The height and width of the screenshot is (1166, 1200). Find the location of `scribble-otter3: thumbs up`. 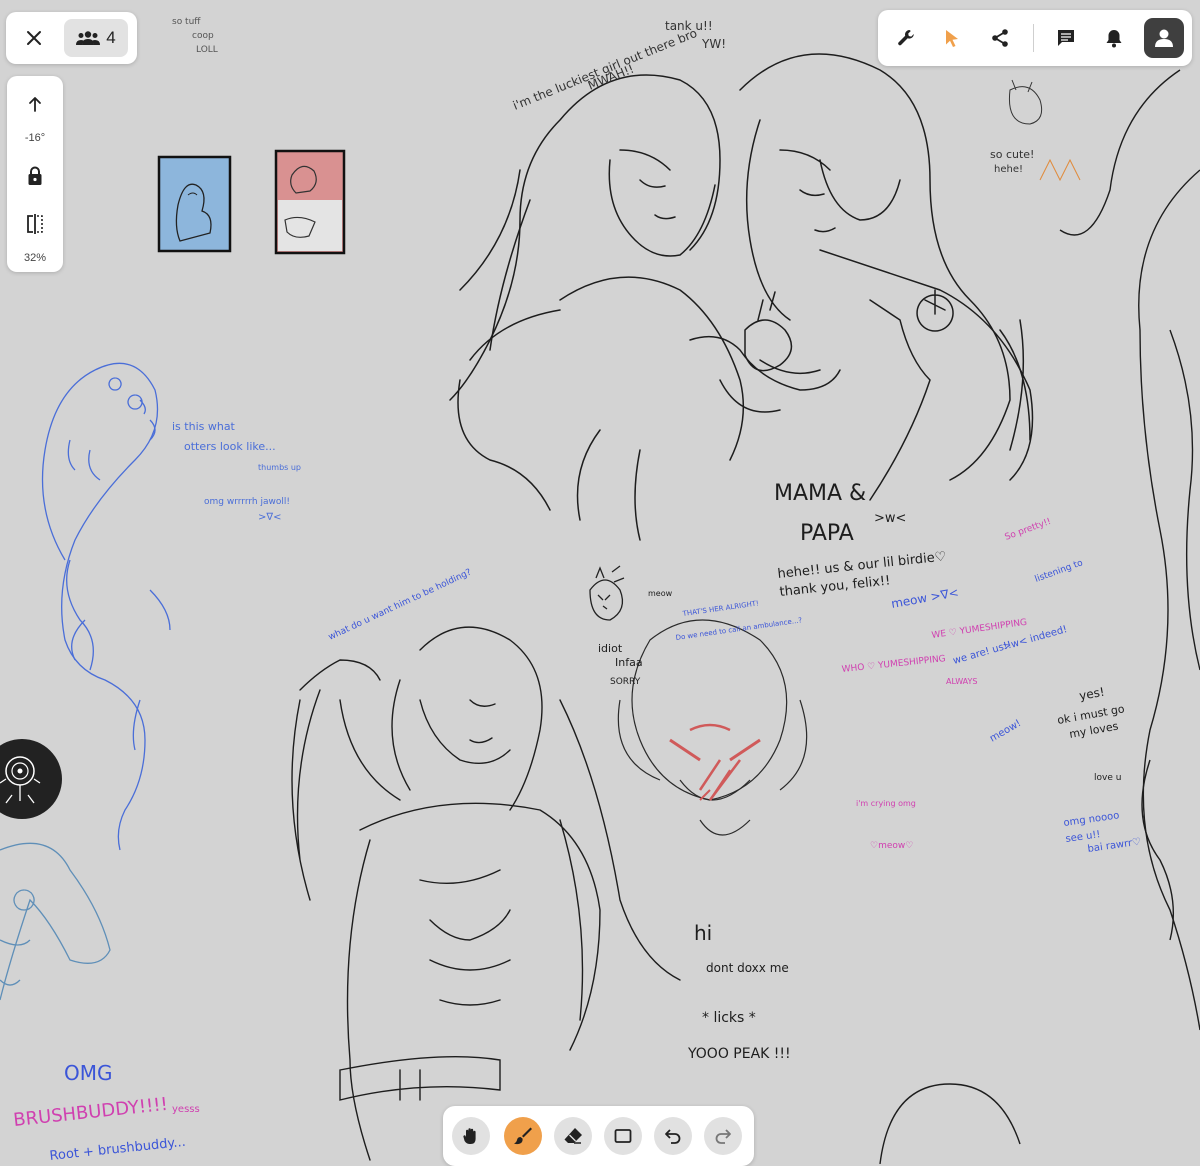

scribble-otter3: thumbs up is located at coordinates (279, 467).